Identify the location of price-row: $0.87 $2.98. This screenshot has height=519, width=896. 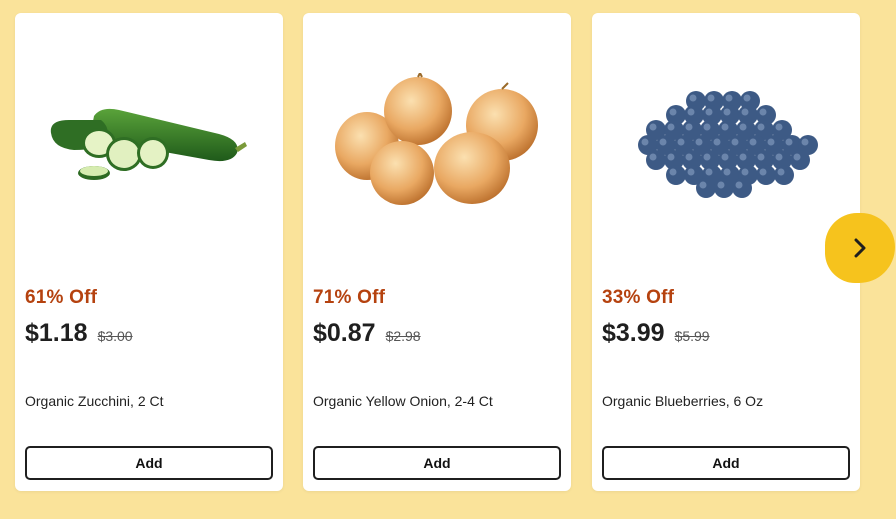
(367, 333).